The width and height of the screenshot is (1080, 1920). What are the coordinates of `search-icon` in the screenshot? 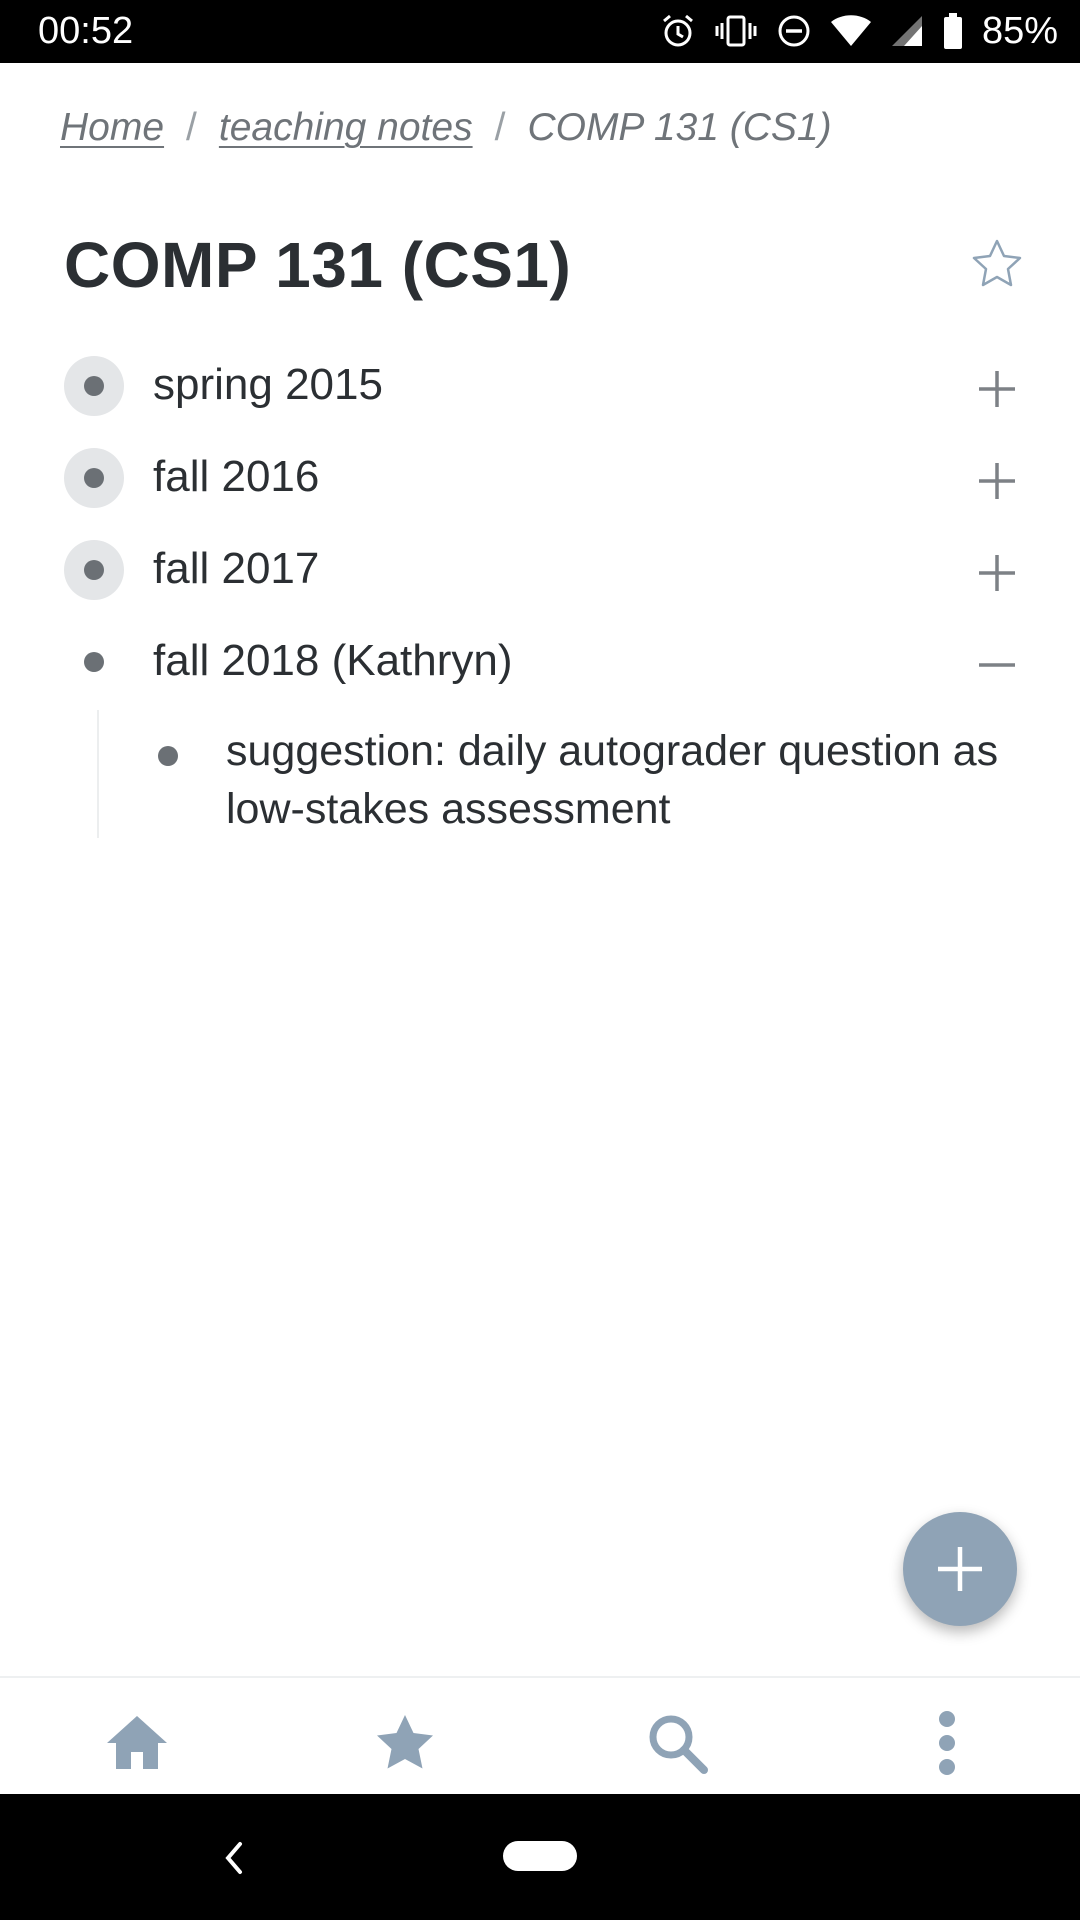 It's located at (677, 1743).